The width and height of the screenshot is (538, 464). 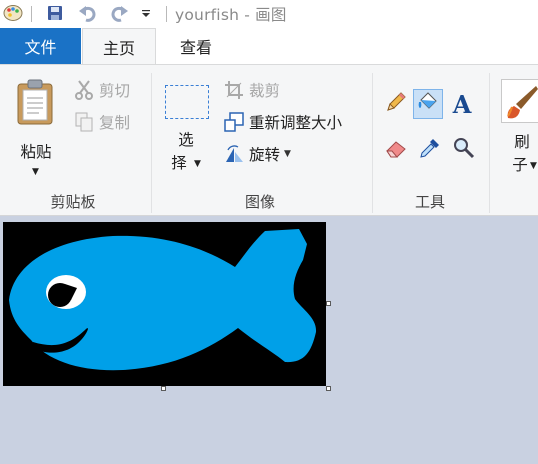 I want to click on paste-label: 粘贴, so click(x=36, y=152).